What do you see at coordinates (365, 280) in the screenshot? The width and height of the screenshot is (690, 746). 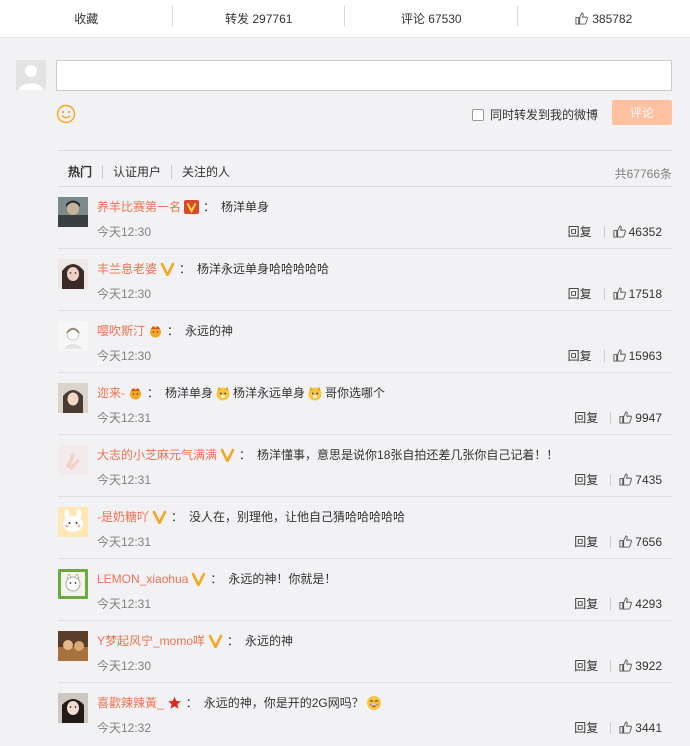 I see `comment-item: 丰兰息老婆 ： 杨洋永远单身哈哈哈哈哈 今天12:30 回复 17518` at bounding box center [365, 280].